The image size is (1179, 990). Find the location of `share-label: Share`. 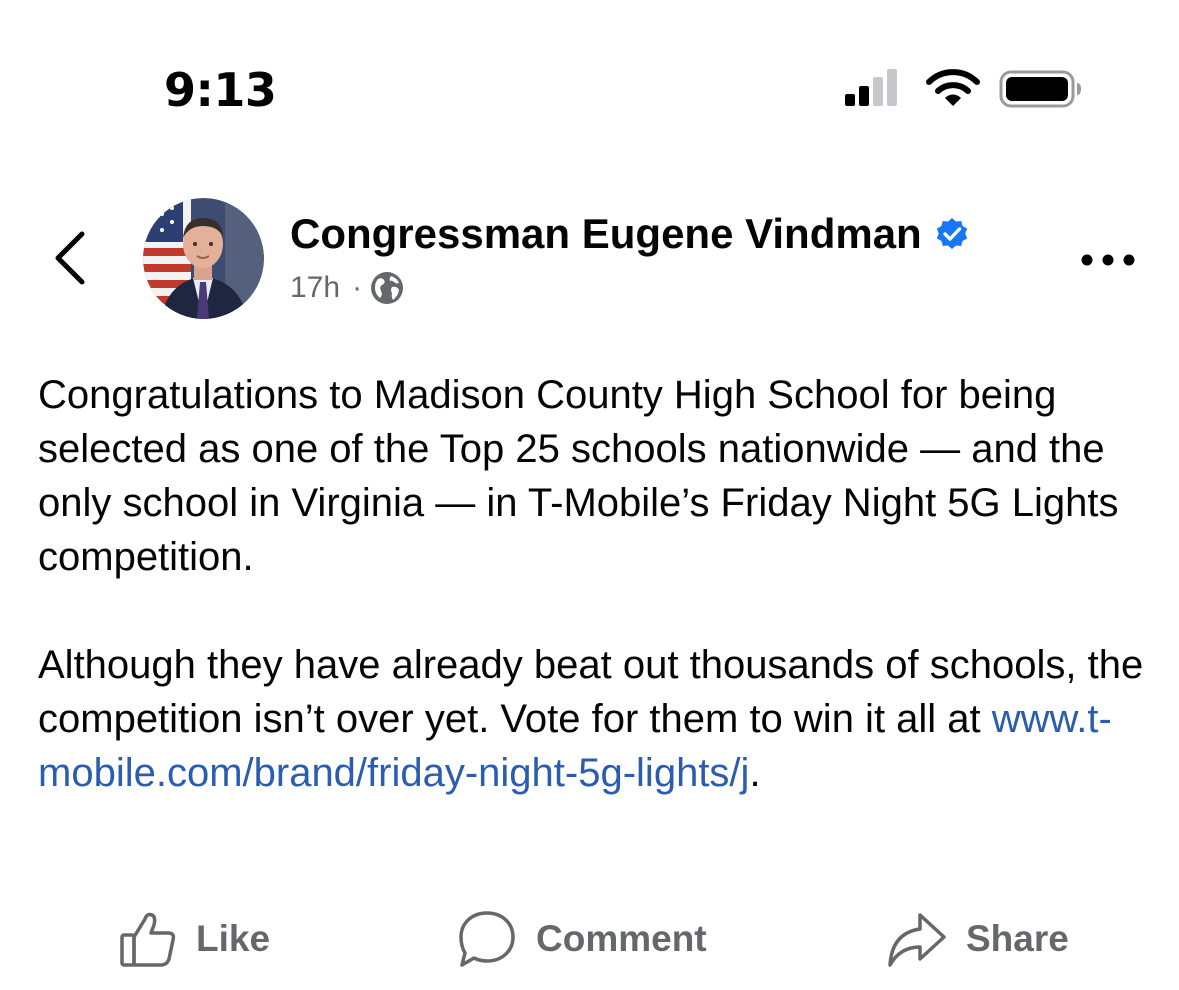

share-label: Share is located at coordinates (1017, 938).